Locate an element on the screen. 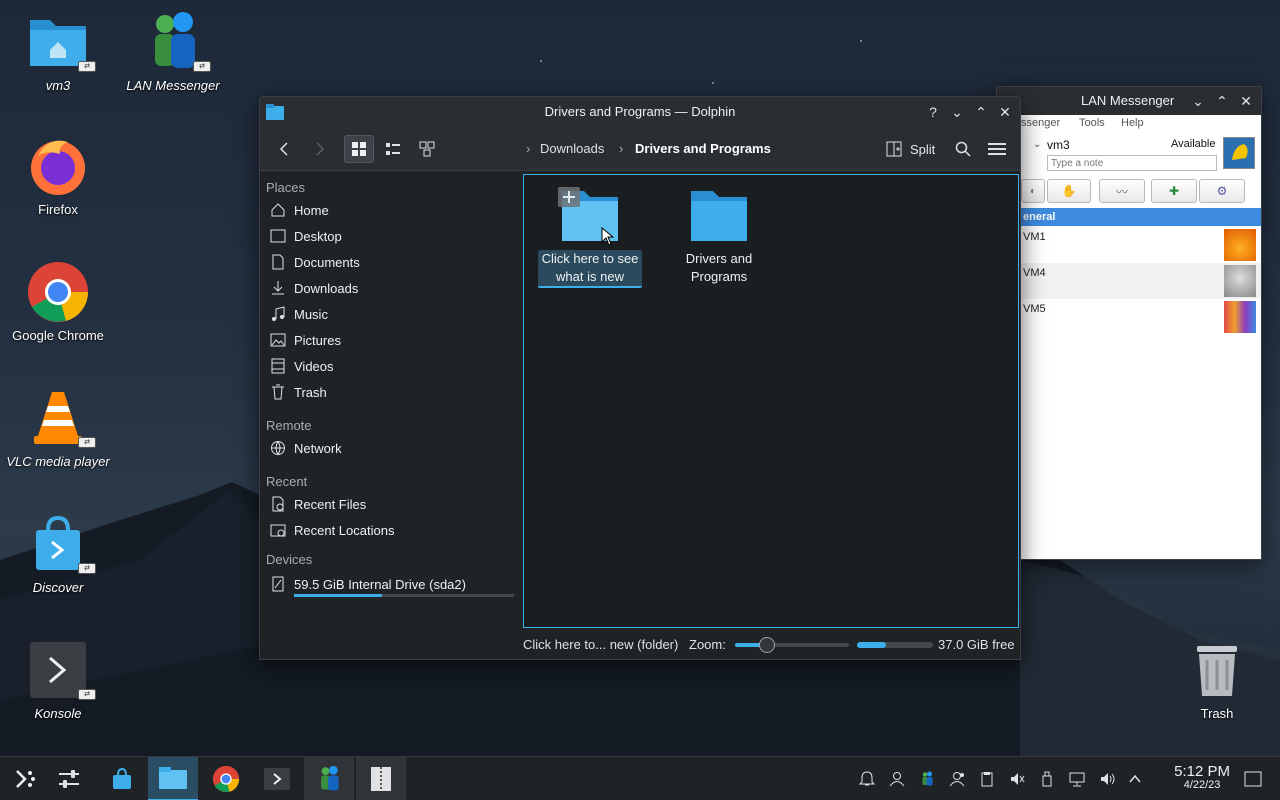 The width and height of the screenshot is (1280, 800). place-recent-files: Recent Files is located at coordinates (390, 504).